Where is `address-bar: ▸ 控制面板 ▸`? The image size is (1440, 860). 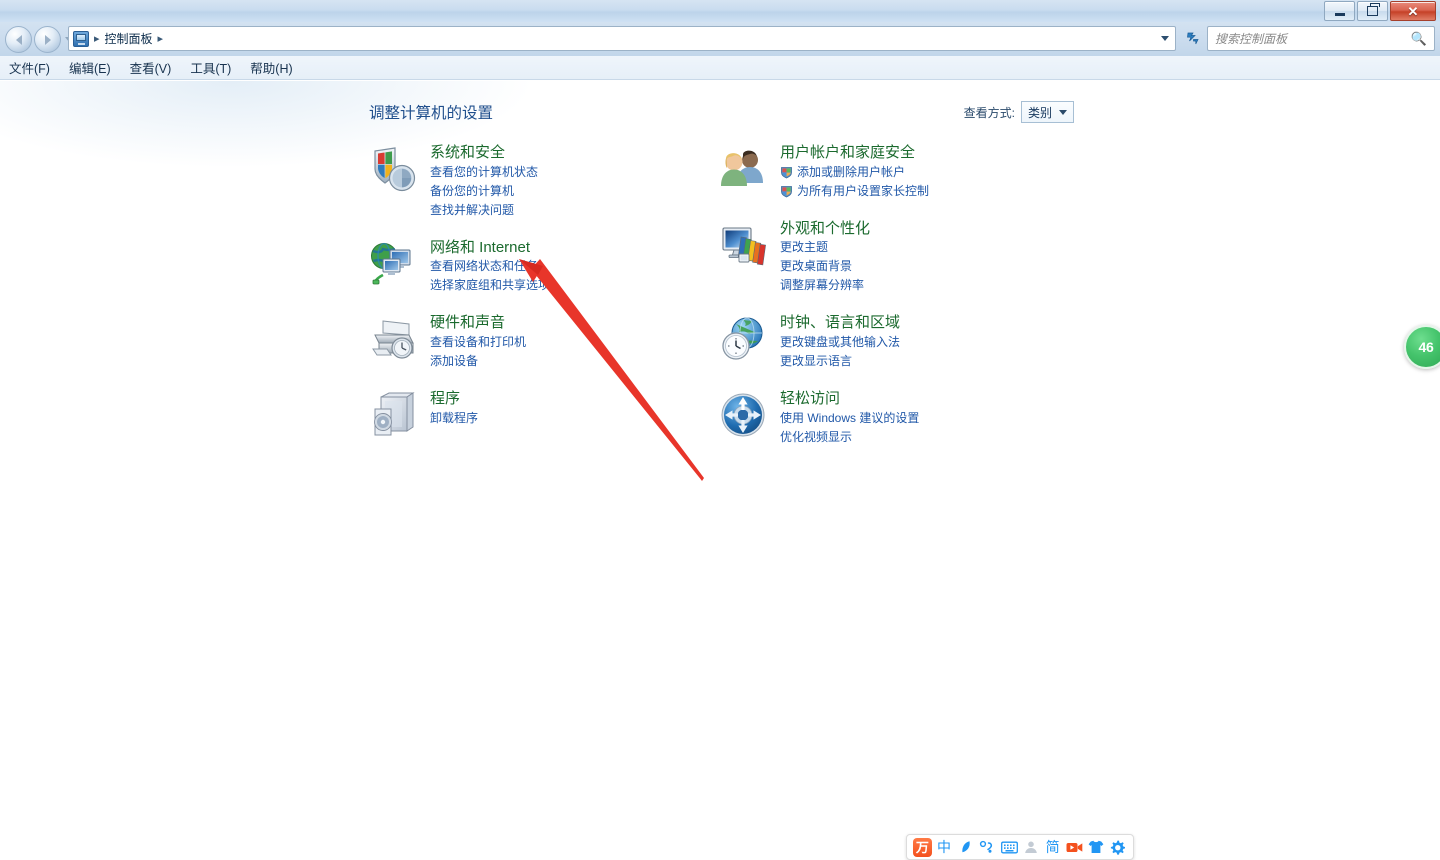
address-bar: ▸ 控制面板 ▸ is located at coordinates (622, 38).